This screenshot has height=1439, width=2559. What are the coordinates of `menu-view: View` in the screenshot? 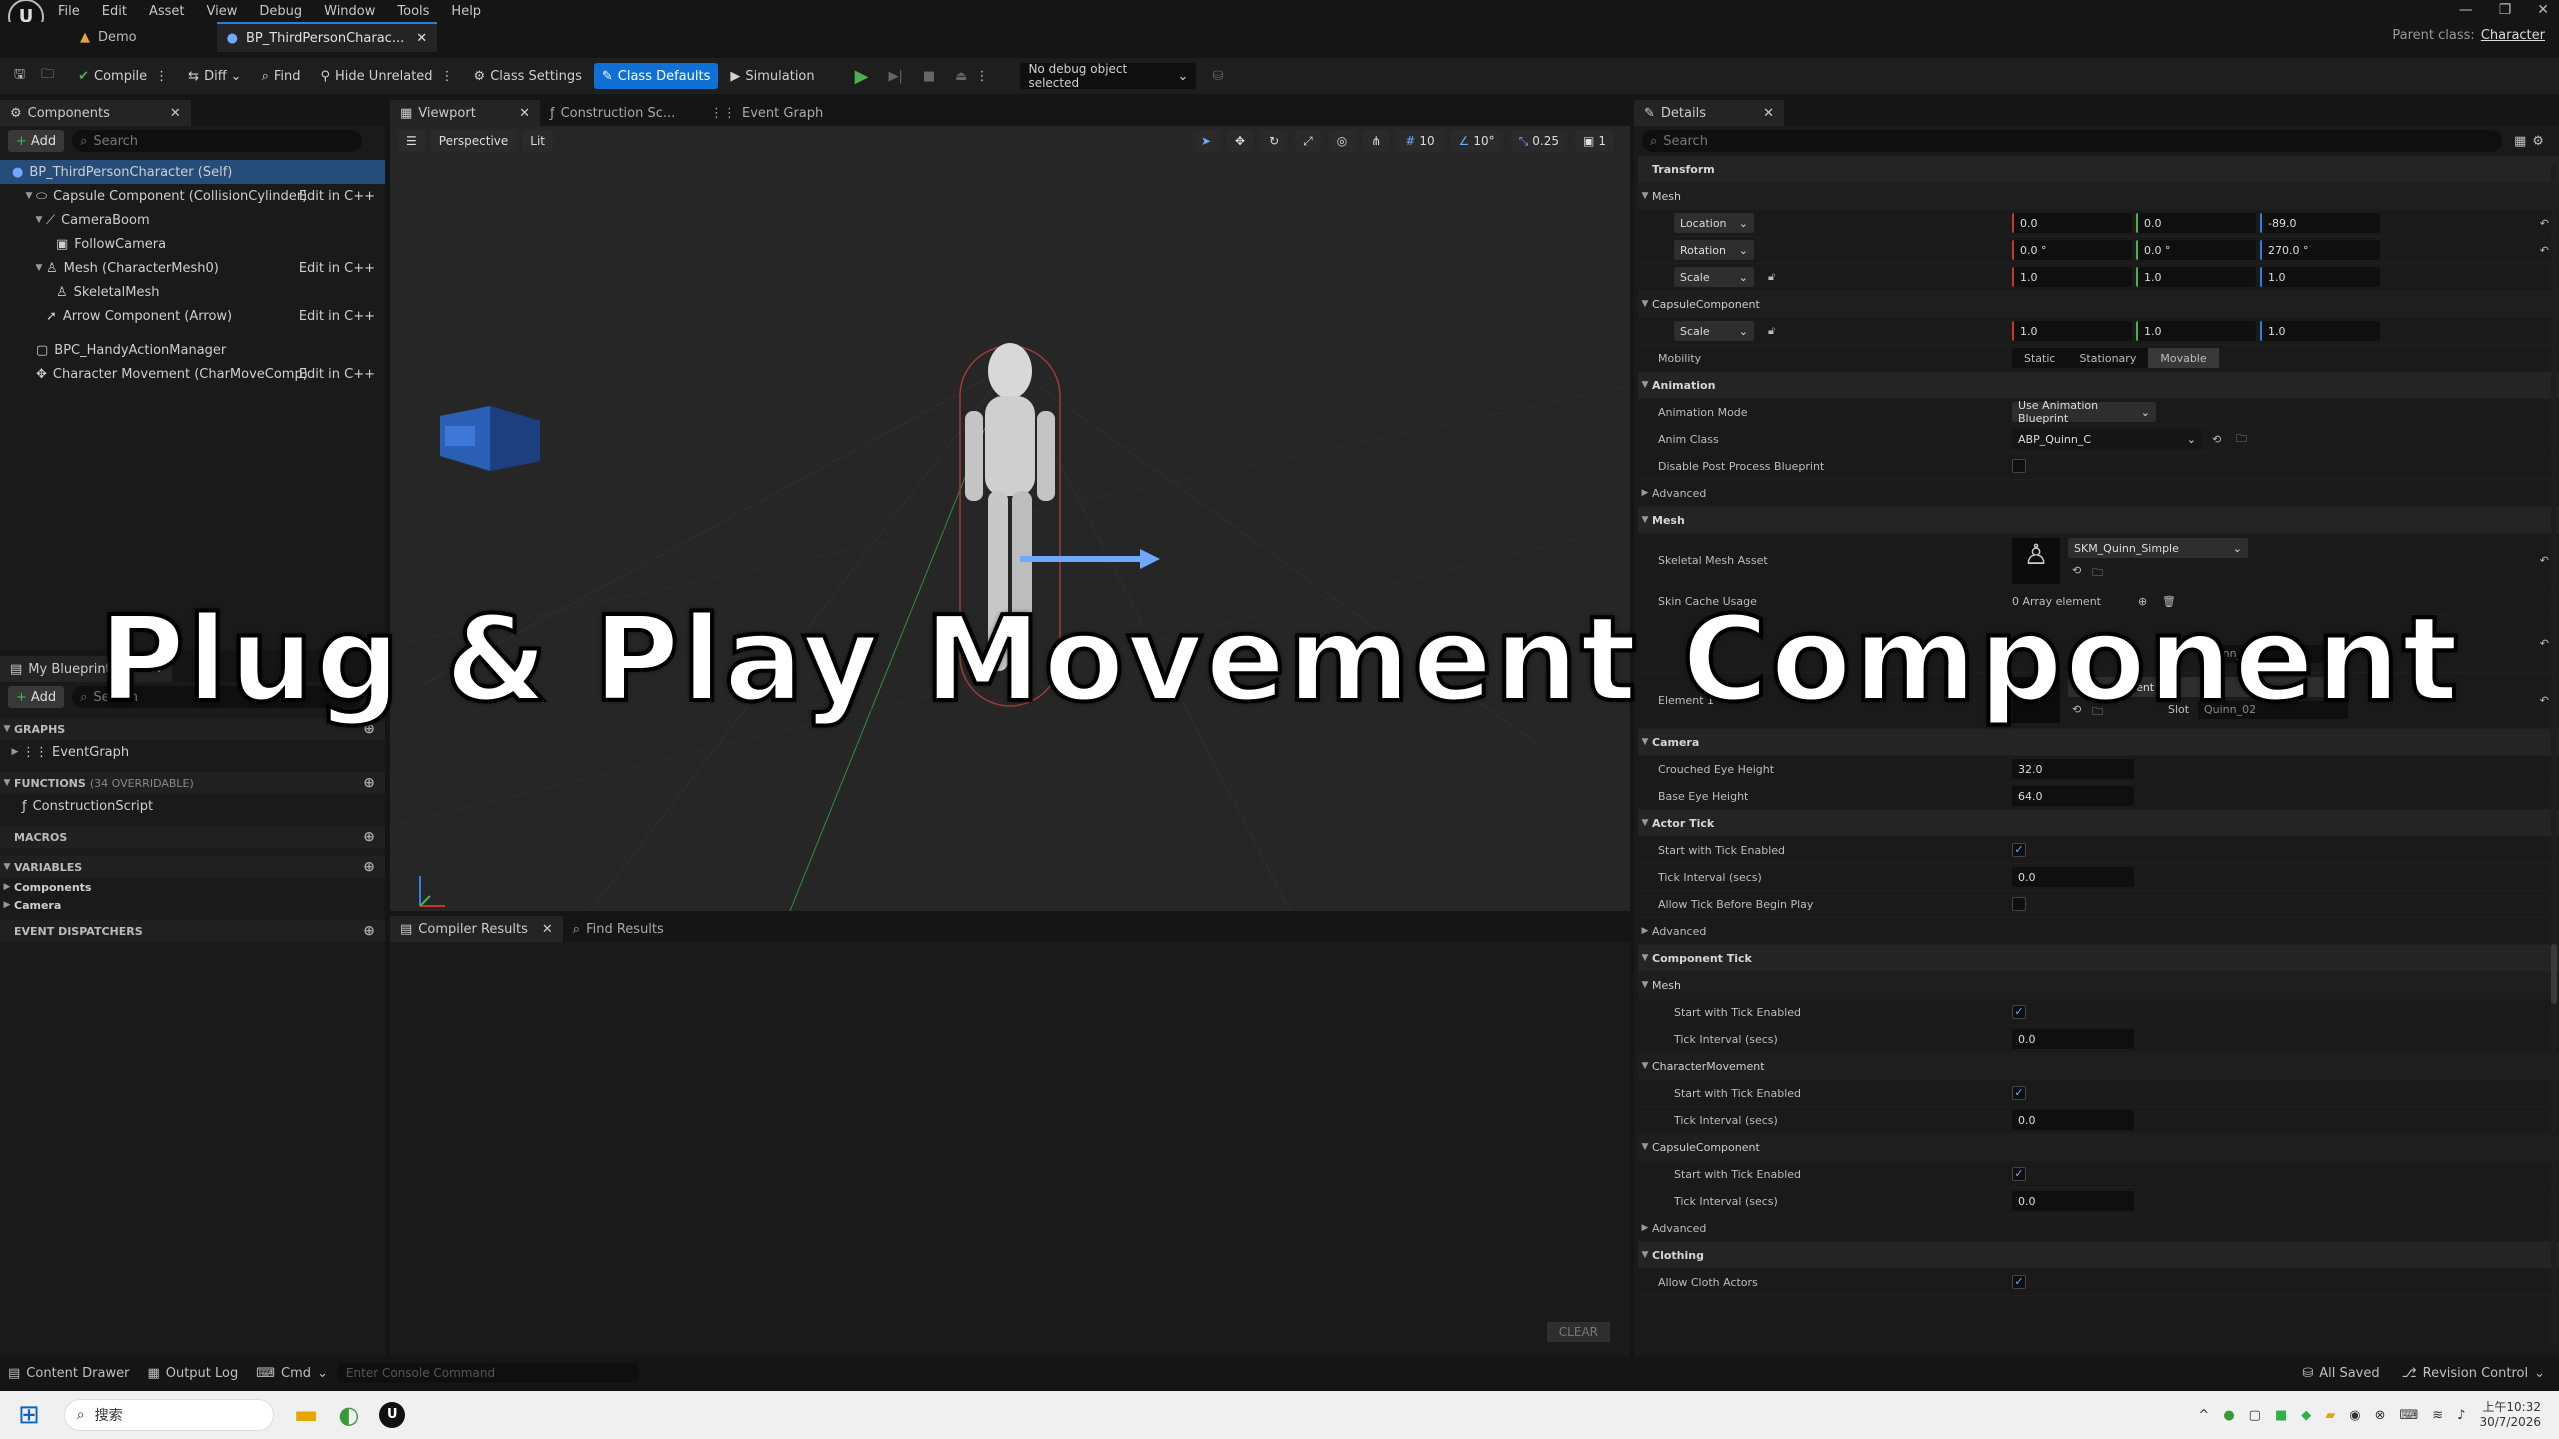 It's located at (222, 11).